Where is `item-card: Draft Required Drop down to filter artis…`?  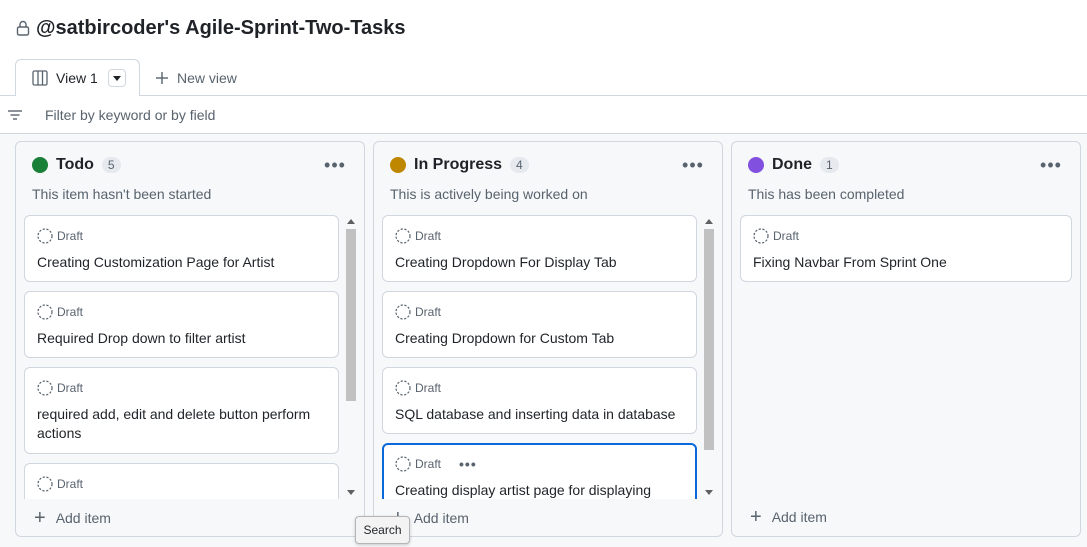
item-card: Draft Required Drop down to filter artis… is located at coordinates (181, 324).